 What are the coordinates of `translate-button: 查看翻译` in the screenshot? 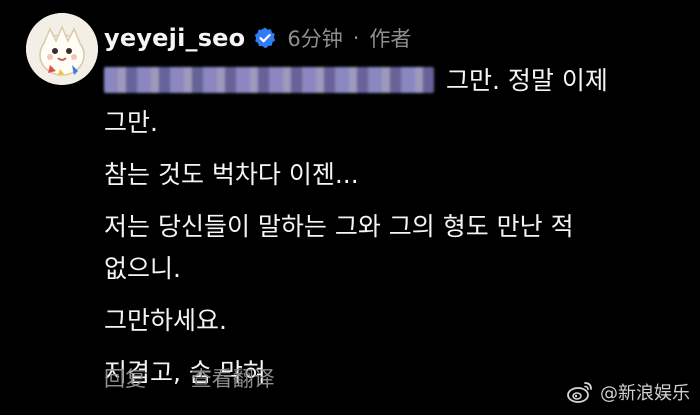 It's located at (233, 379).